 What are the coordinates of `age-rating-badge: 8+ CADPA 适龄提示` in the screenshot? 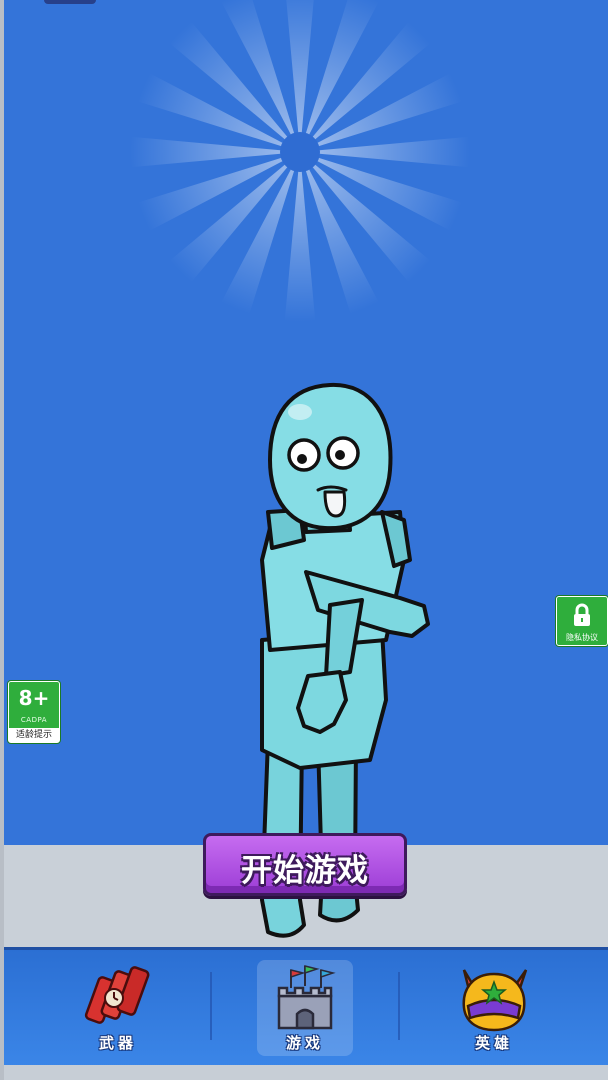 It's located at (34, 712).